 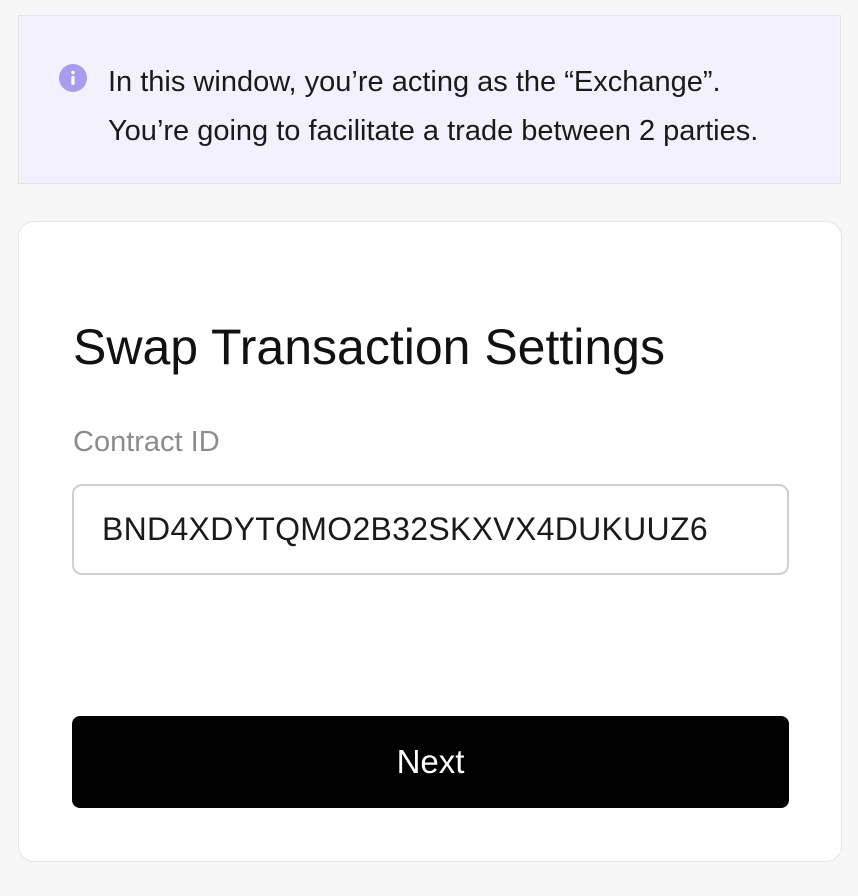 I want to click on next-button: Next, so click(x=430, y=762).